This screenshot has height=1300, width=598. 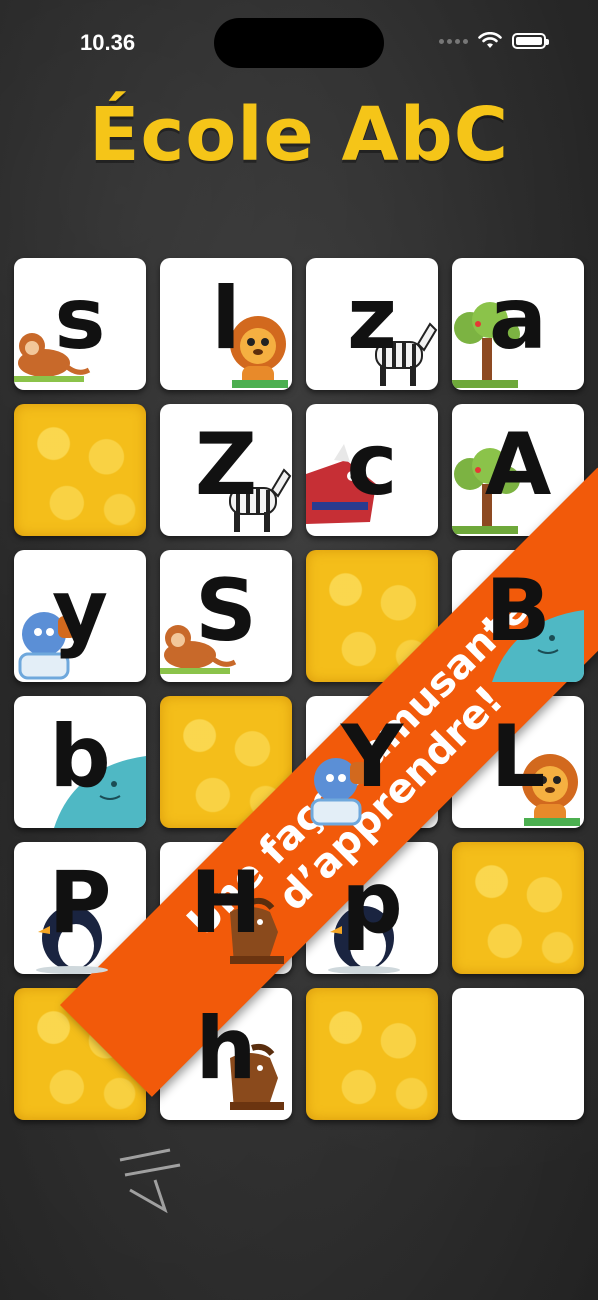 I want to click on status-bar: 10.36, so click(x=299, y=45).